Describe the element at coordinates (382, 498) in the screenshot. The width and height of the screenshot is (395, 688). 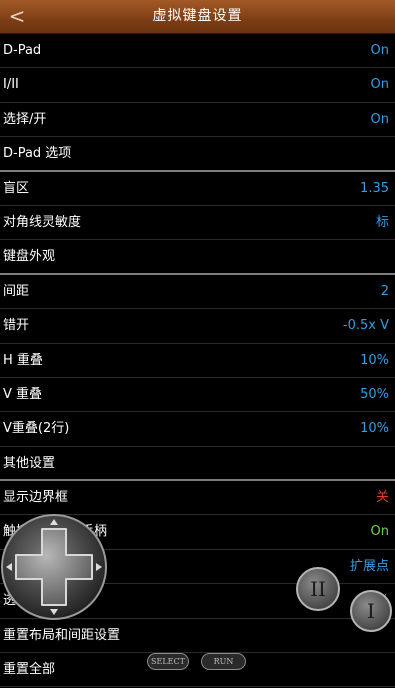
I see `setting-value: 关` at that location.